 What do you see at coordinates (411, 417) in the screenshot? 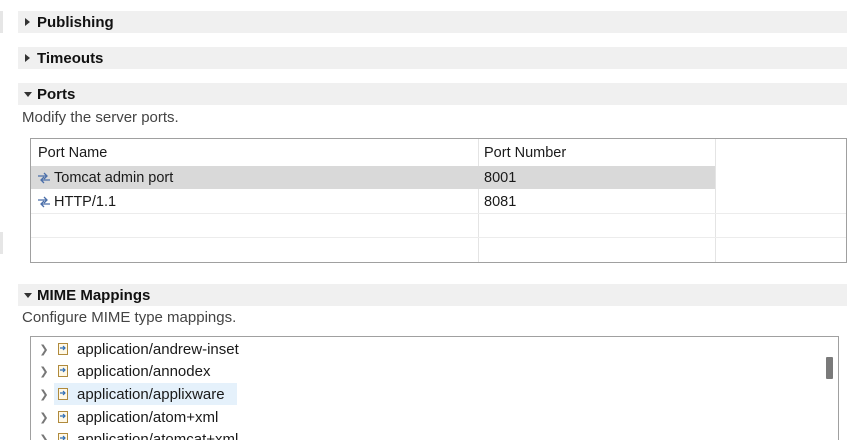
I see `list-item: ❯ application/atom+xml` at bounding box center [411, 417].